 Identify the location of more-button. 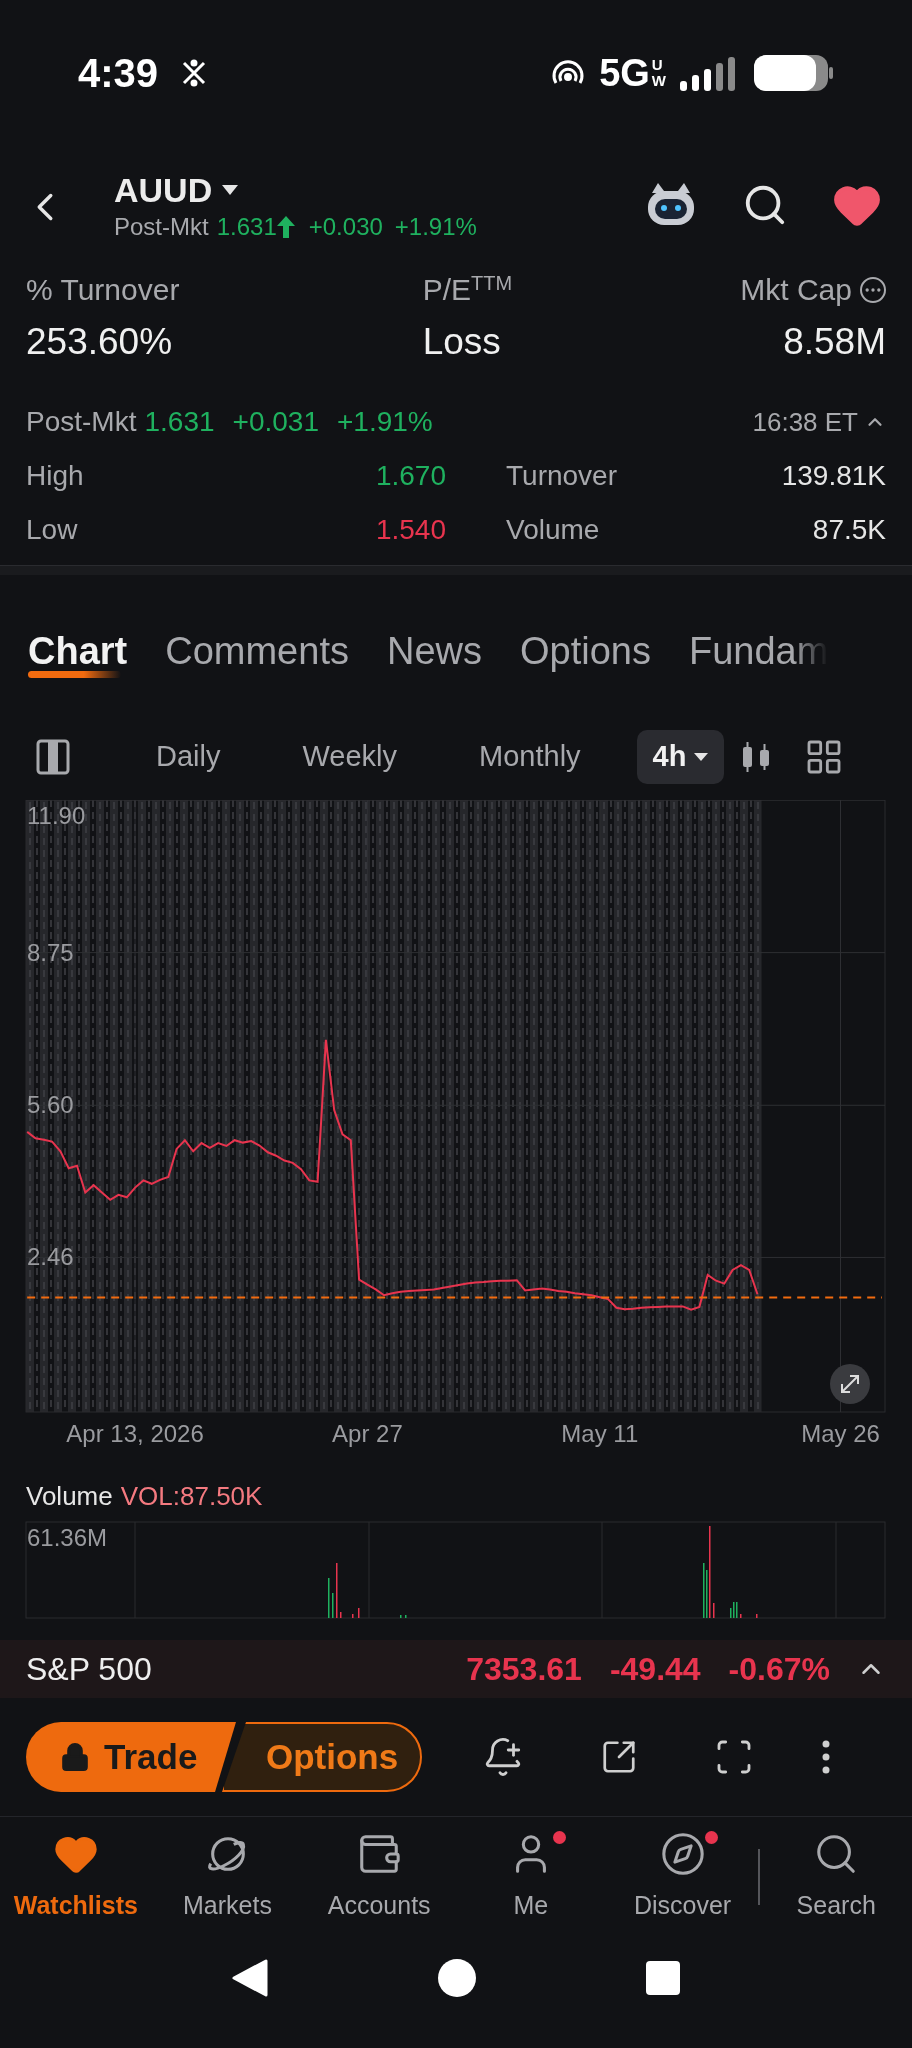
(826, 1757).